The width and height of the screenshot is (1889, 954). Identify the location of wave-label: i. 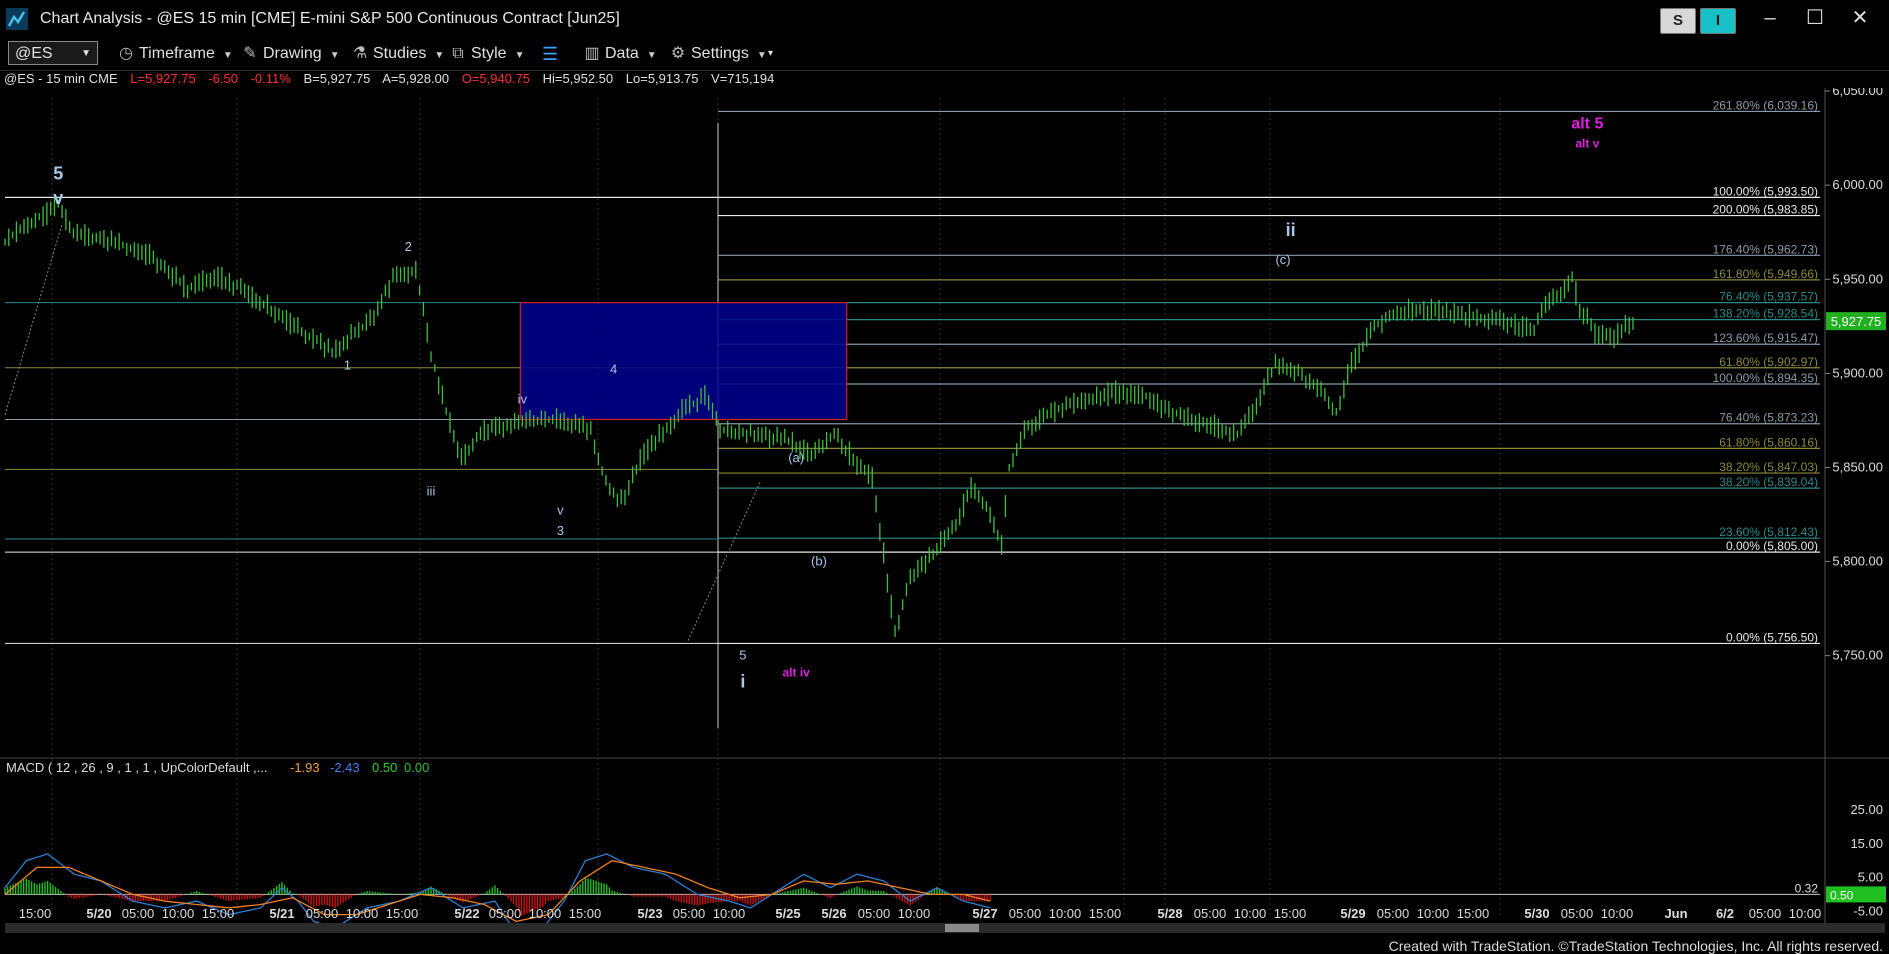
(742, 682).